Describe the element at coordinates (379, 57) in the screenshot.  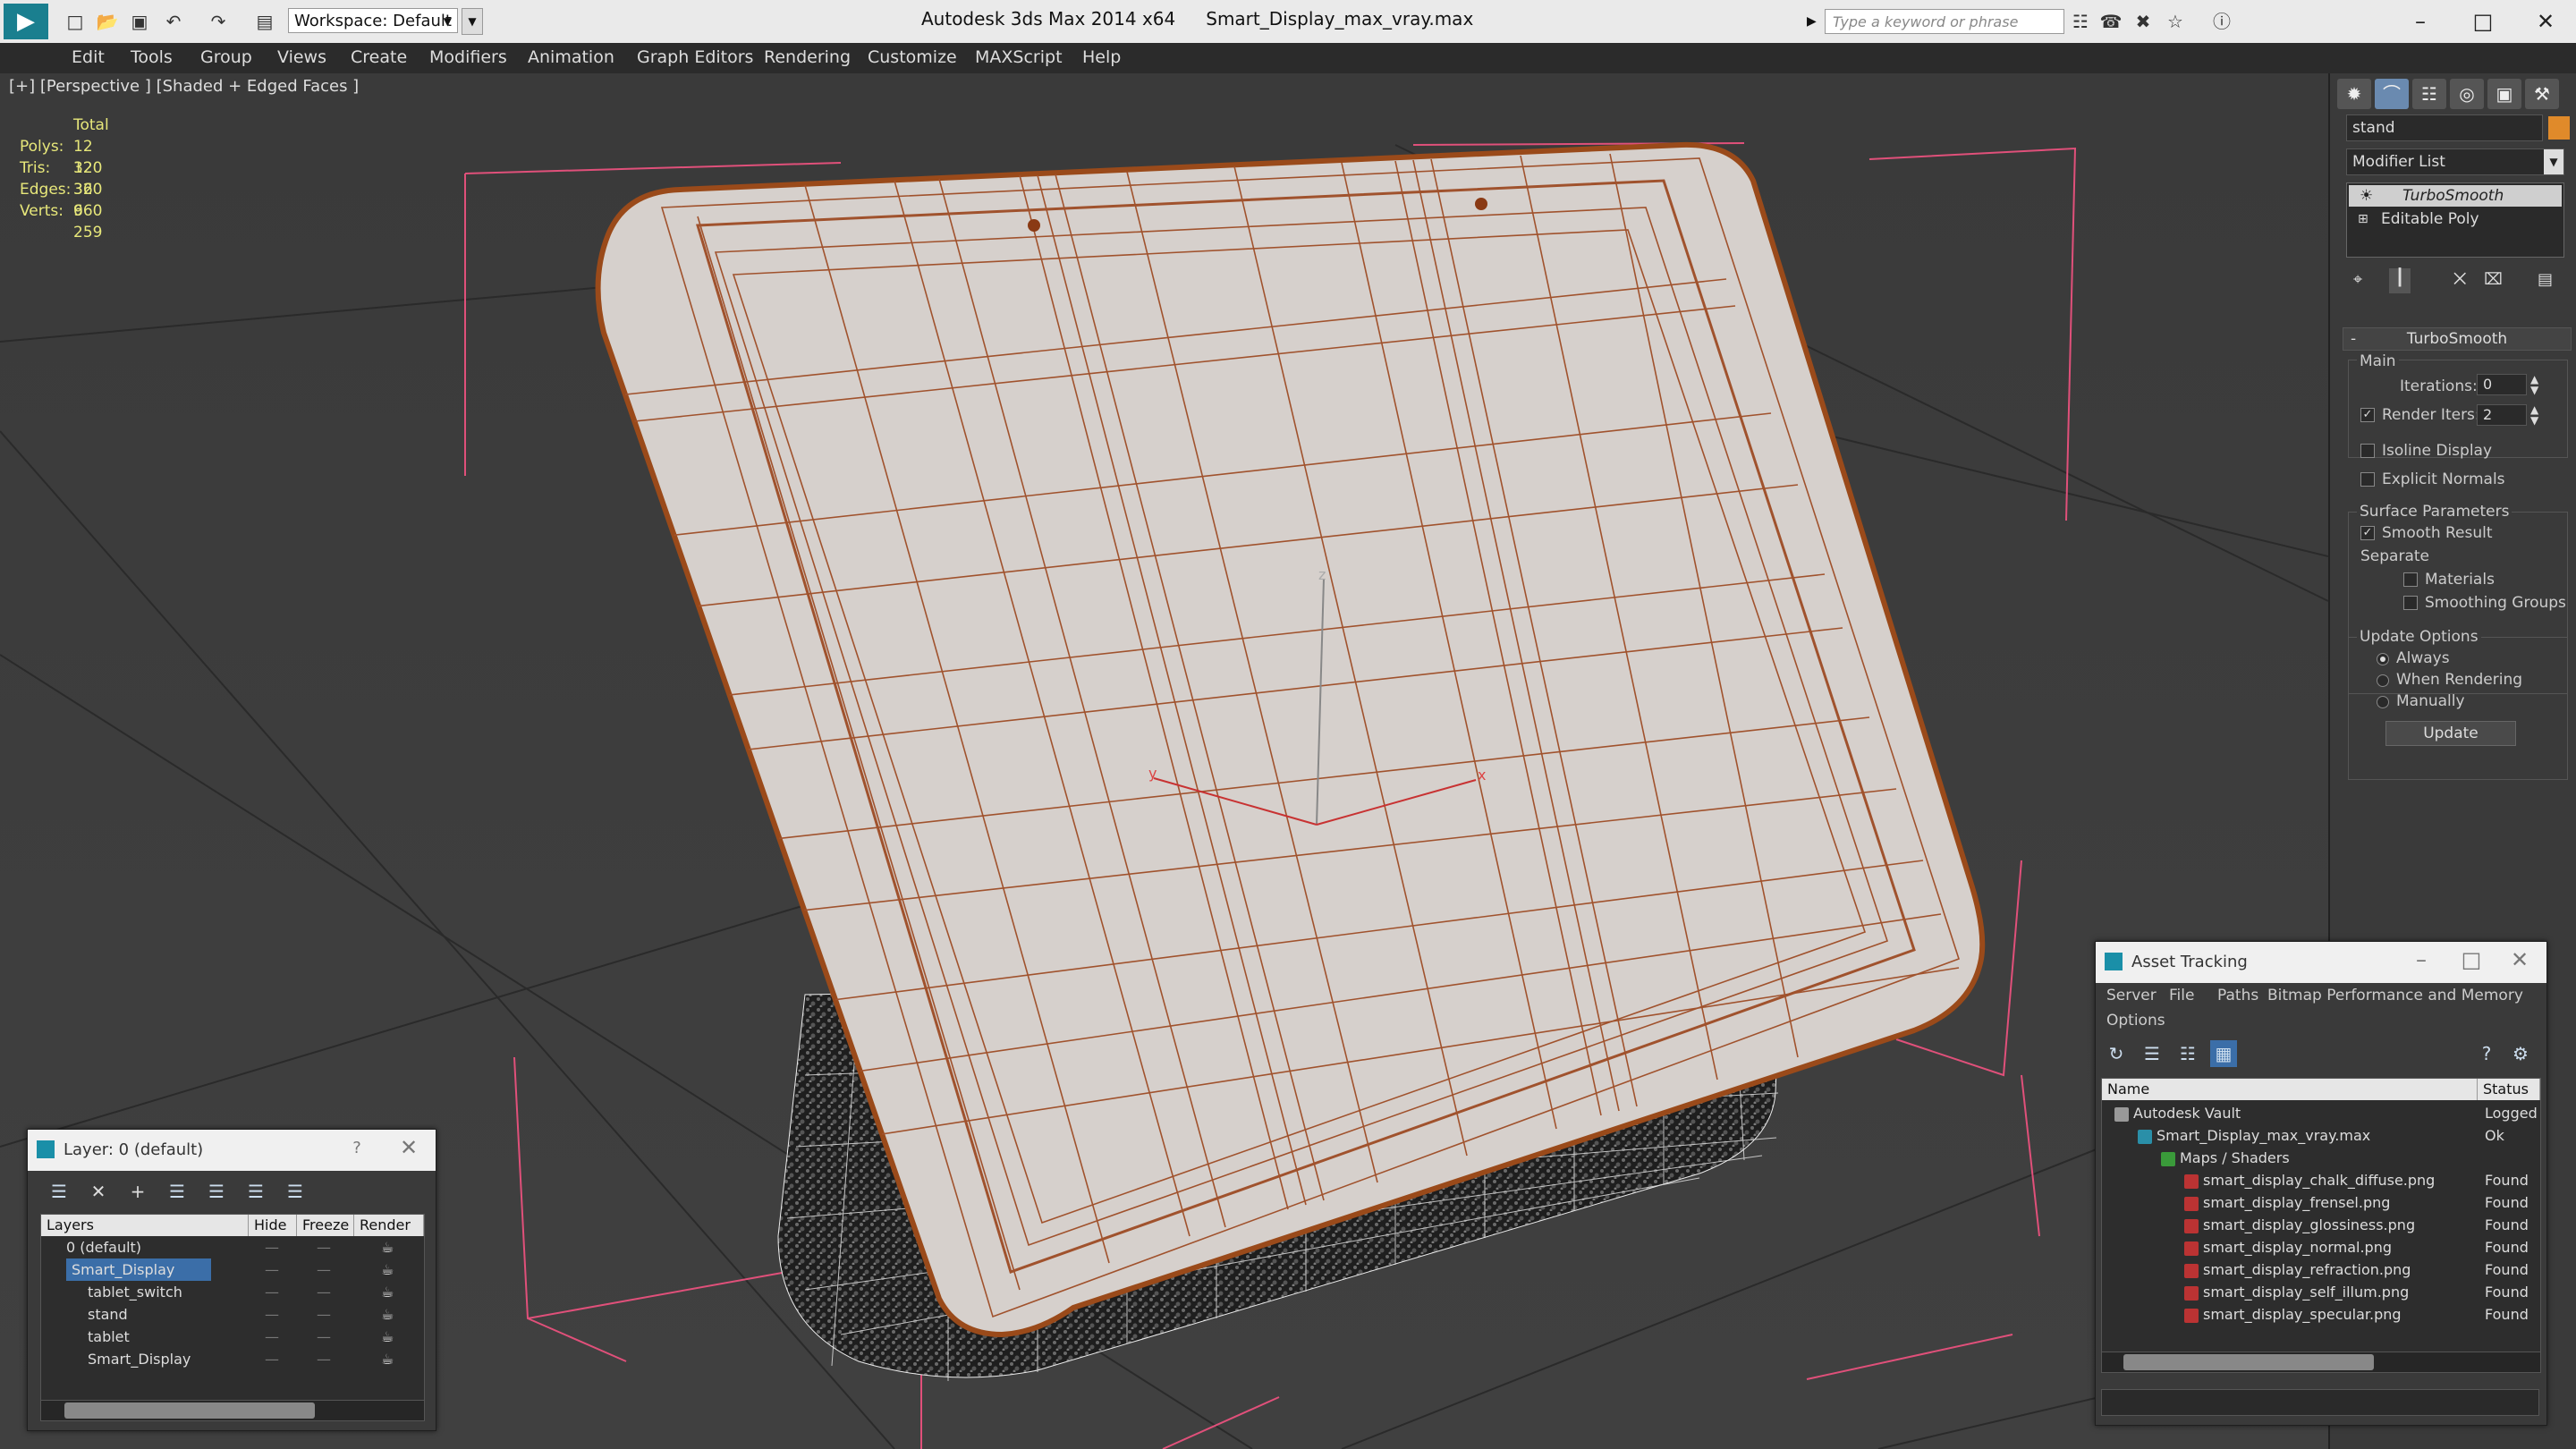
I see `menu-create: Create` at that location.